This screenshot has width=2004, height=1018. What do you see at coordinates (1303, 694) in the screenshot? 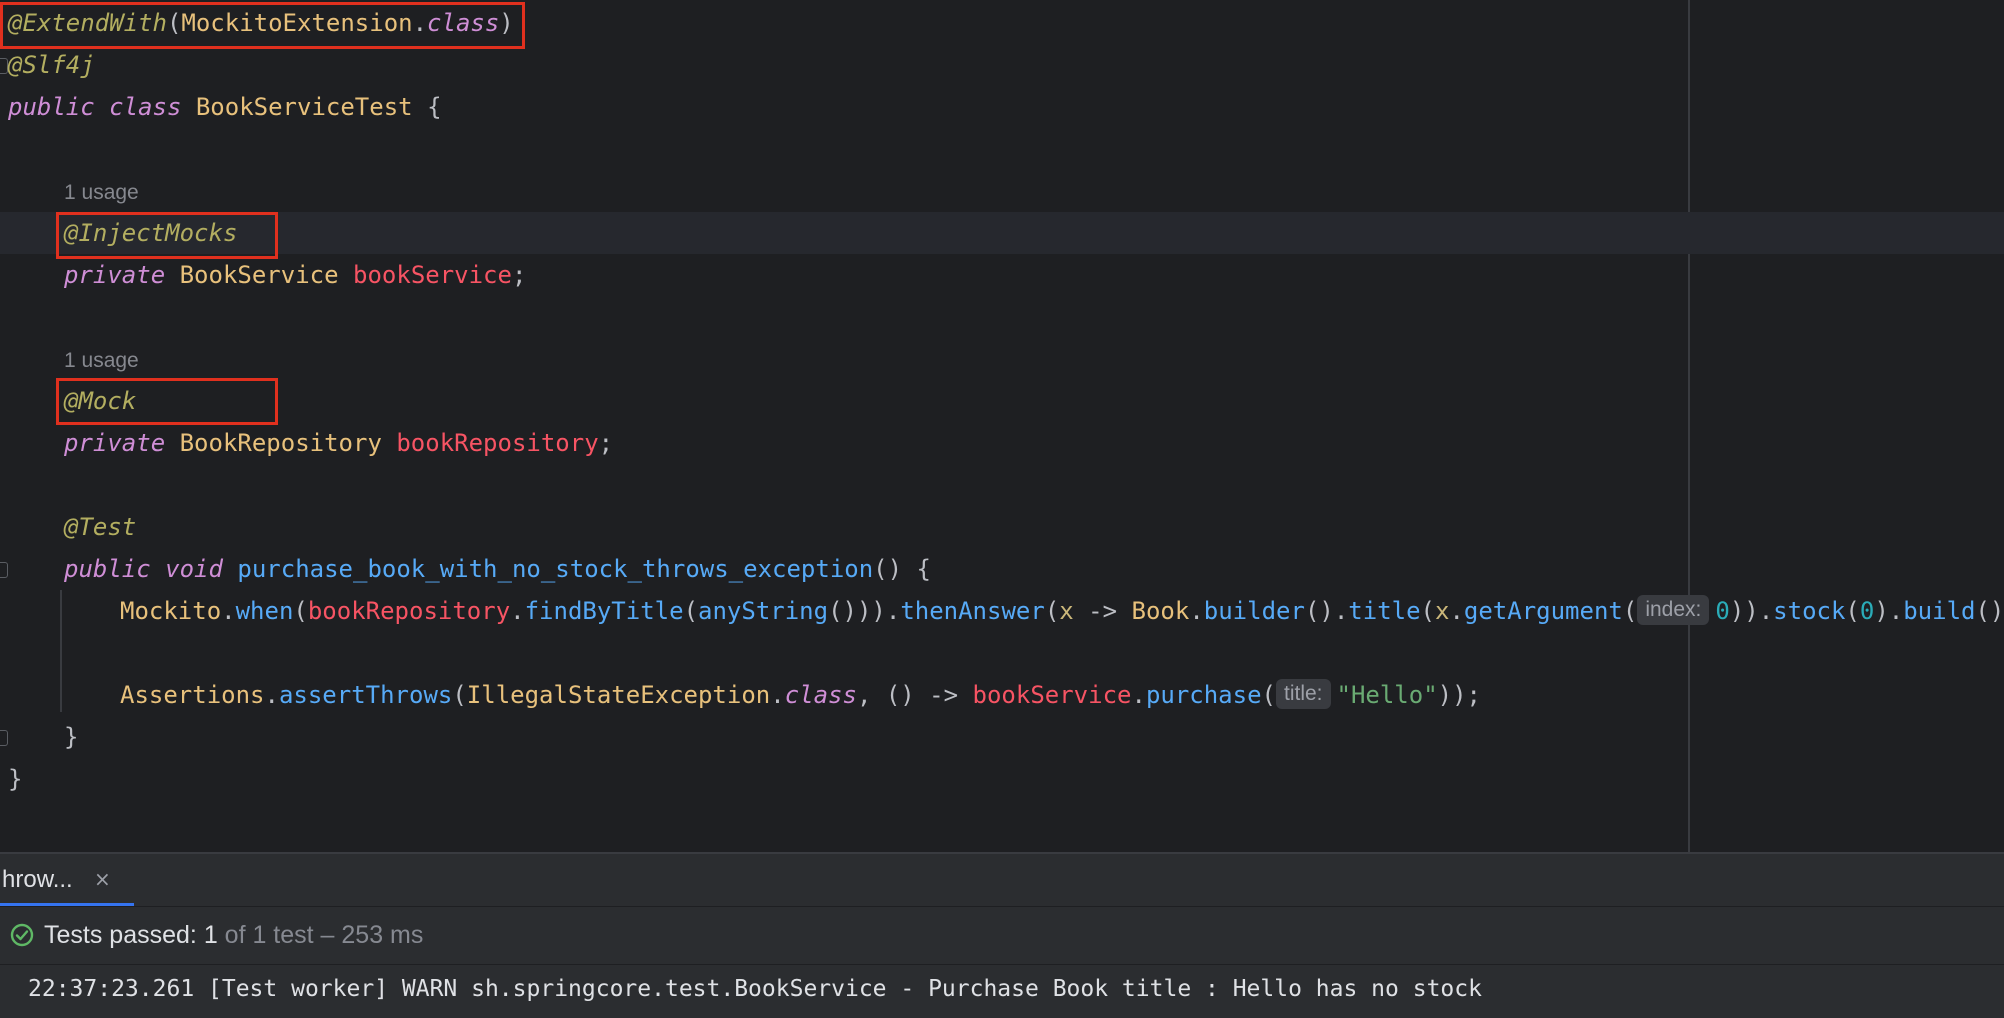
I see `parameter-hint-title: title:` at bounding box center [1303, 694].